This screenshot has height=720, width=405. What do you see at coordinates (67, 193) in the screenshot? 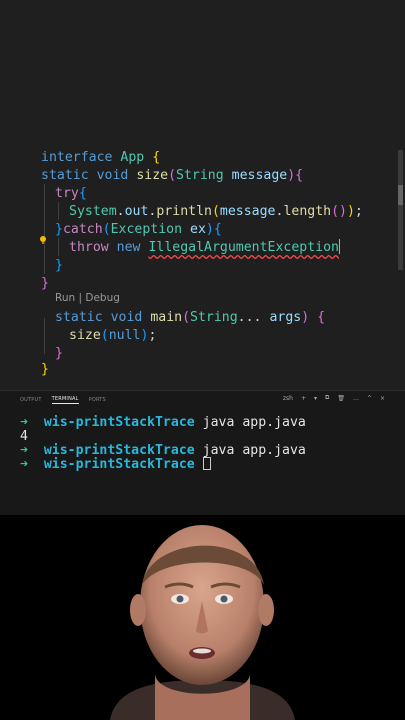
I see `keyword: try` at bounding box center [67, 193].